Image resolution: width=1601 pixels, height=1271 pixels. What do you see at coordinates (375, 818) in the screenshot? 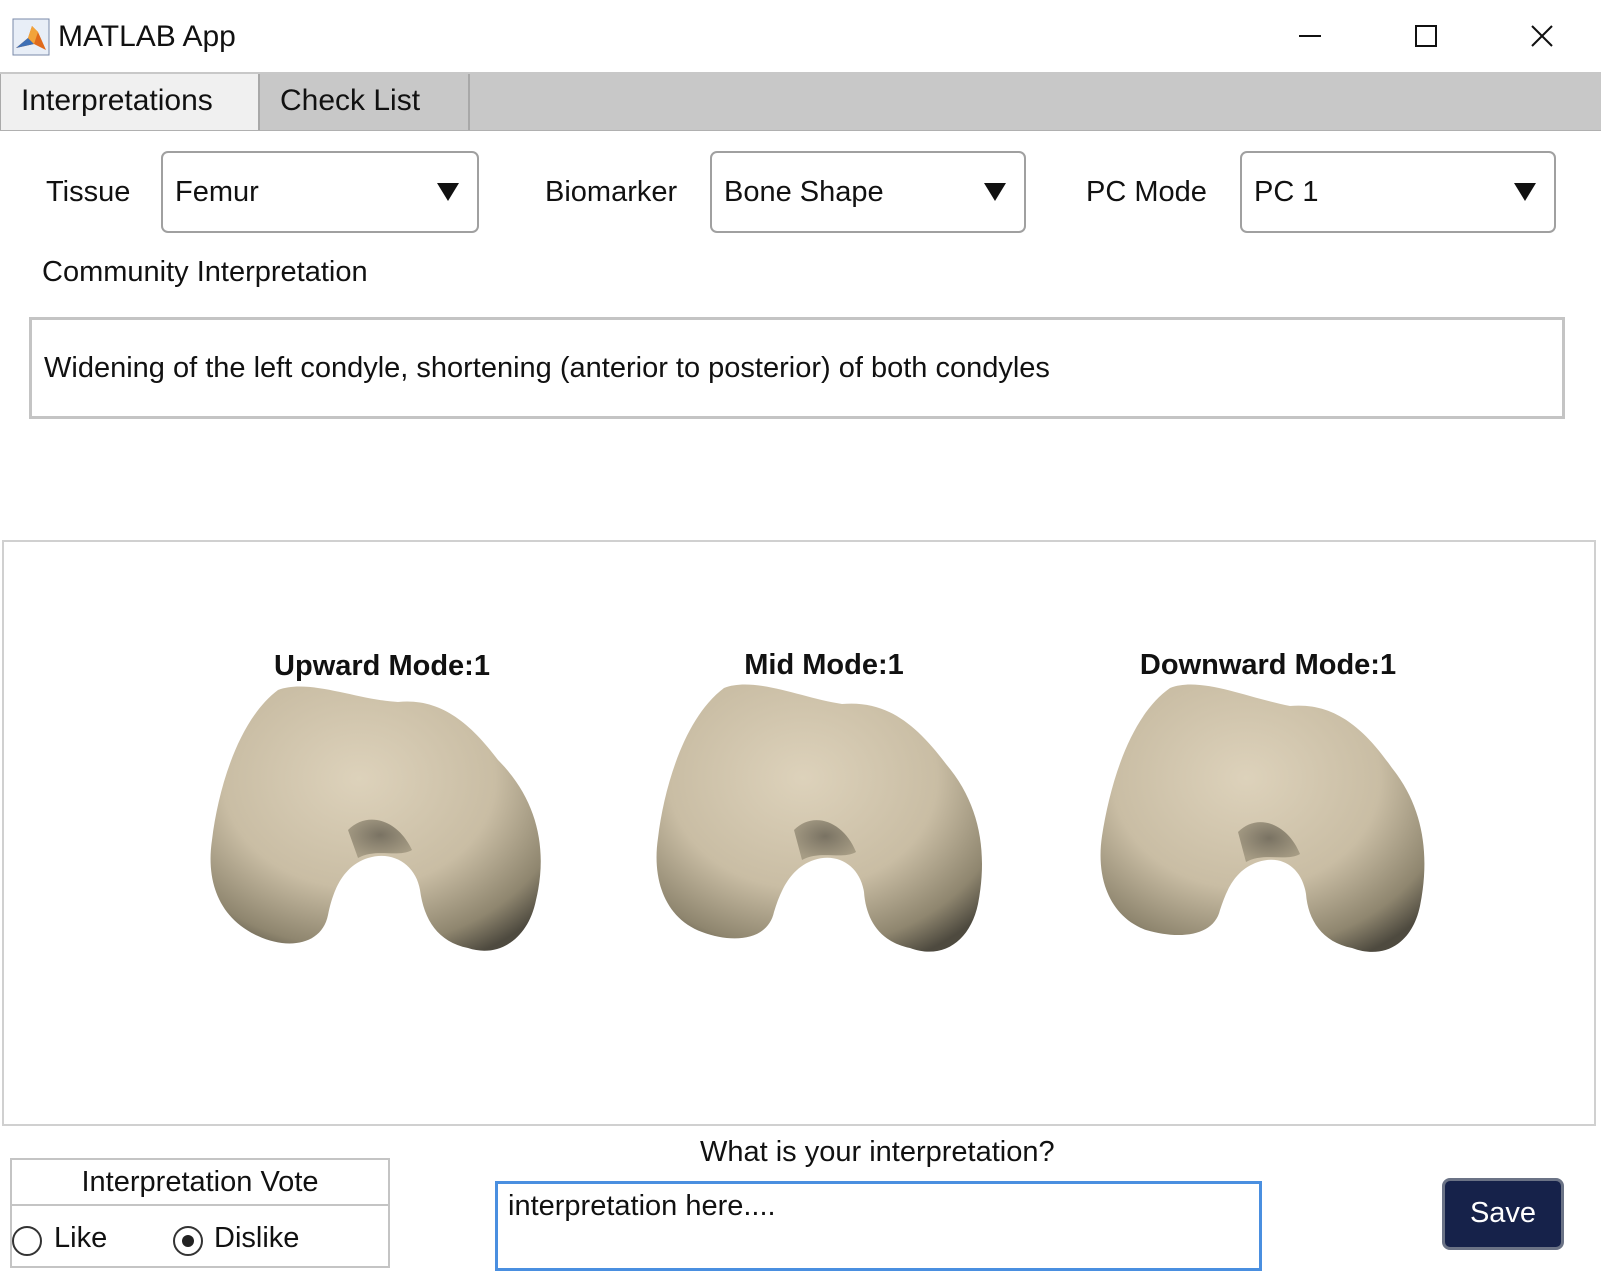
I see `femur-render-upward` at bounding box center [375, 818].